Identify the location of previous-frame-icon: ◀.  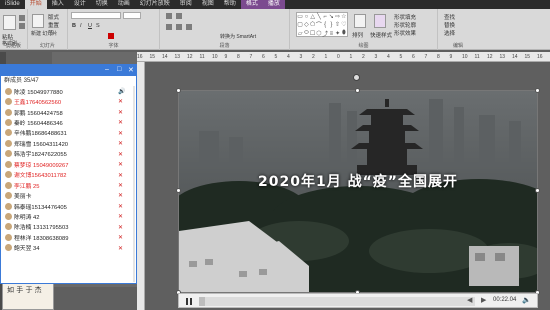
(469, 300).